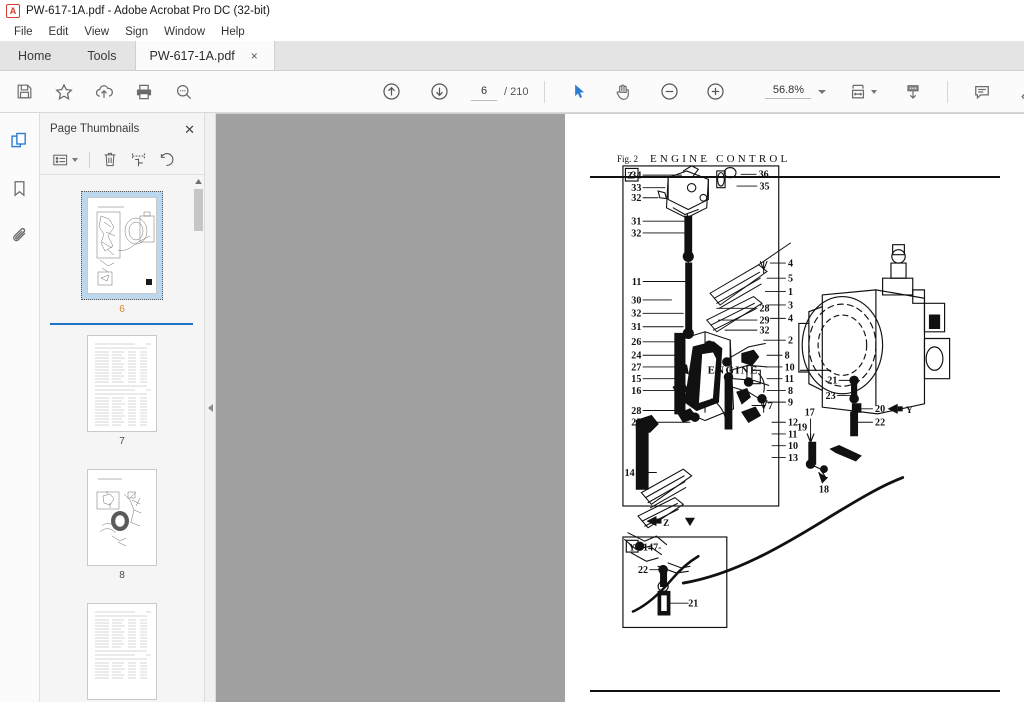  What do you see at coordinates (89, 159) in the screenshot?
I see `panel-toolbar-divider` at bounding box center [89, 159].